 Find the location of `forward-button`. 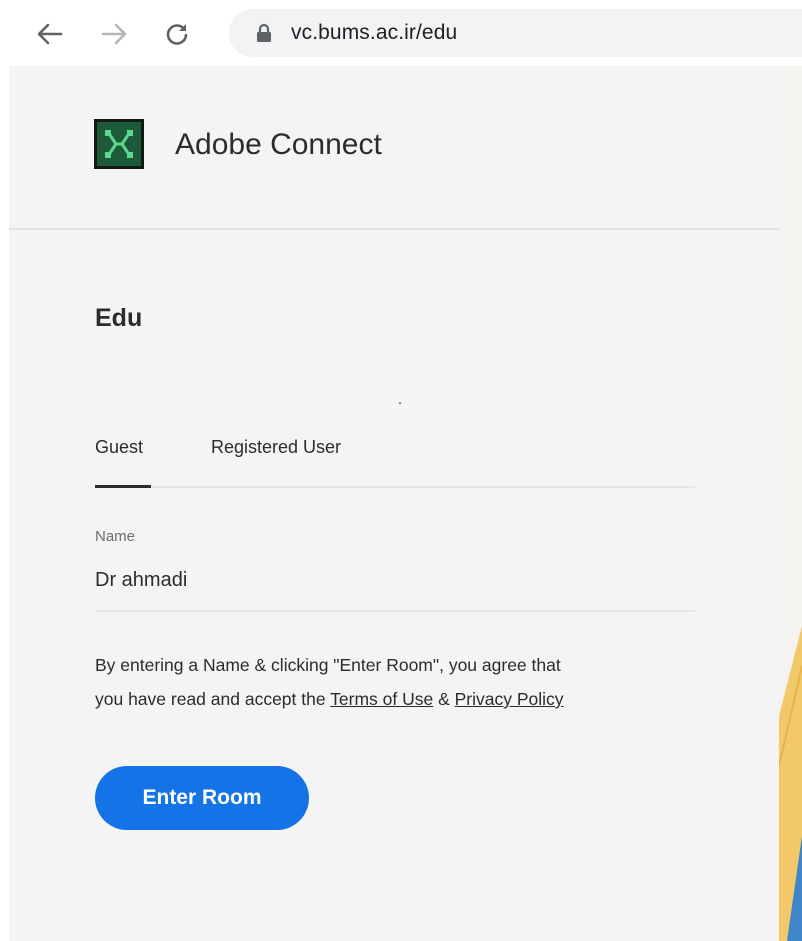

forward-button is located at coordinates (114, 34).